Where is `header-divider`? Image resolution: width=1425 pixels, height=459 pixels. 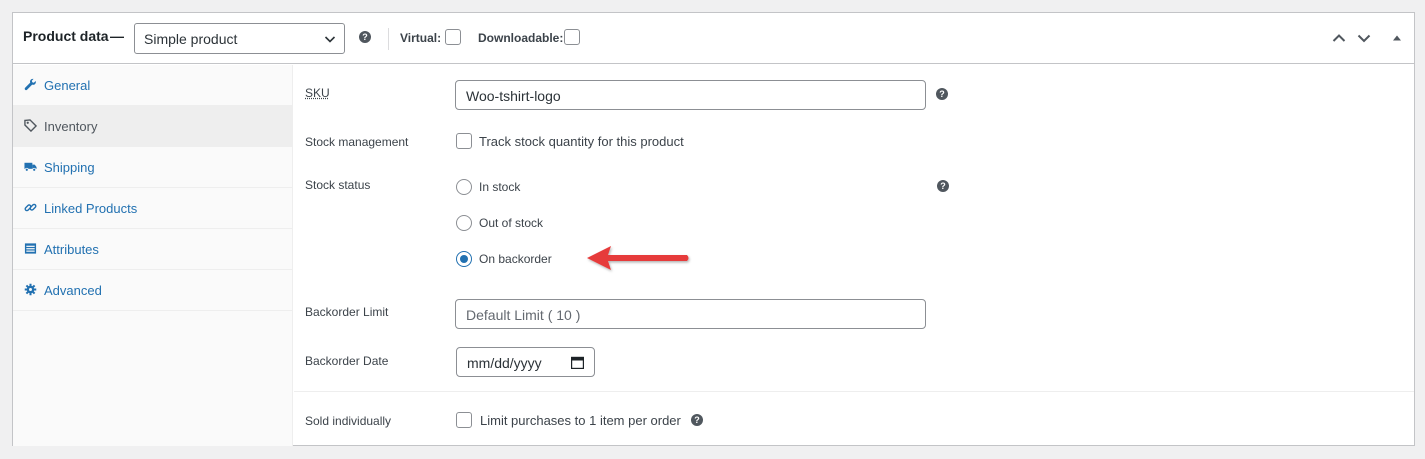 header-divider is located at coordinates (388, 39).